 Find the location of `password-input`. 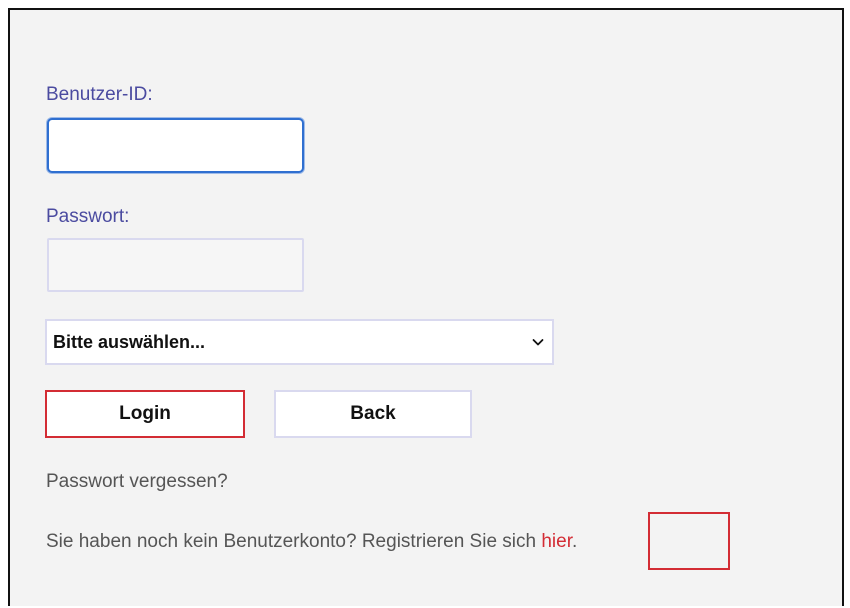

password-input is located at coordinates (175, 265).